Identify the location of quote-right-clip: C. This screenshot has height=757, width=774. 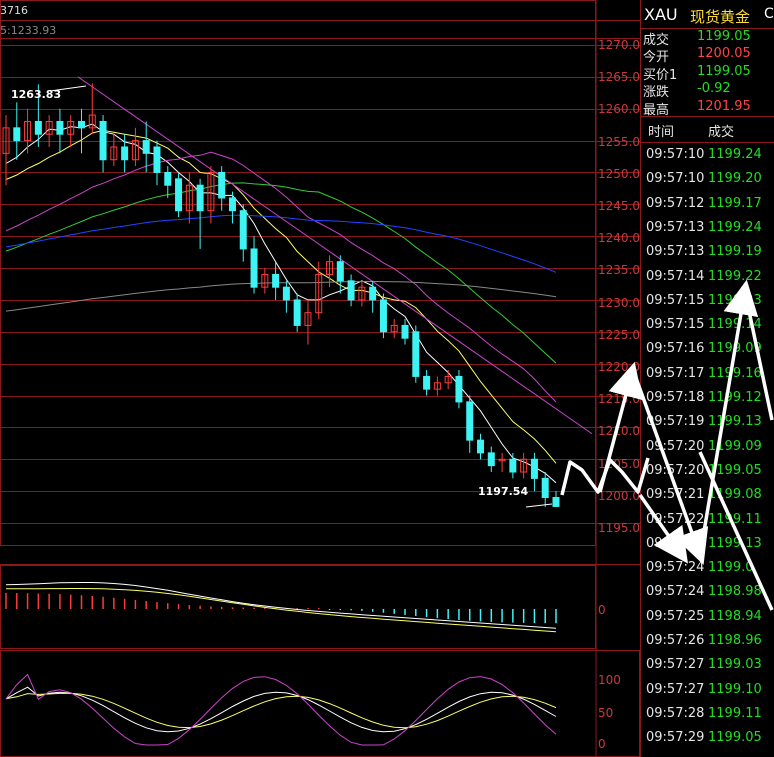
(769, 14).